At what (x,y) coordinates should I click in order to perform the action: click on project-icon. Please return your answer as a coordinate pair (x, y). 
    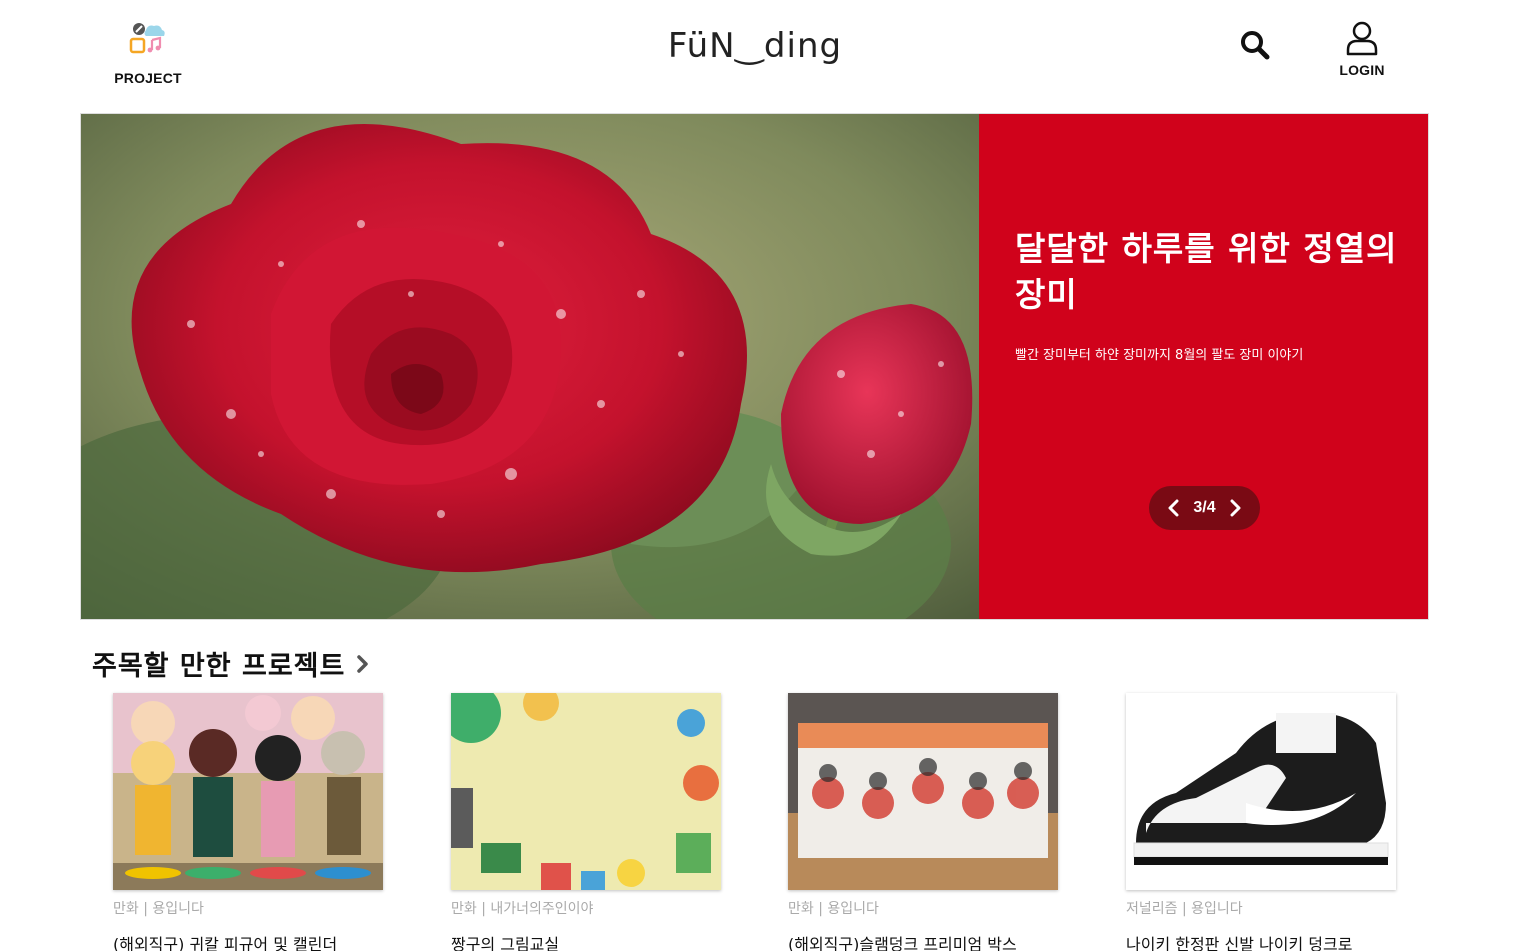
    Looking at the image, I should click on (148, 39).